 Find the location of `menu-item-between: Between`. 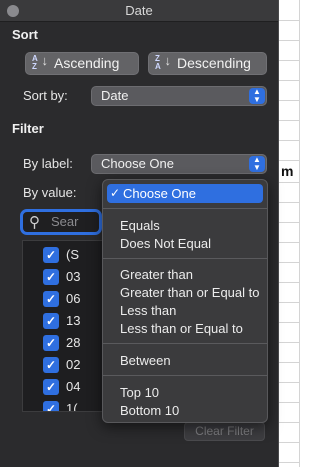

menu-item-between: Between is located at coordinates (185, 360).